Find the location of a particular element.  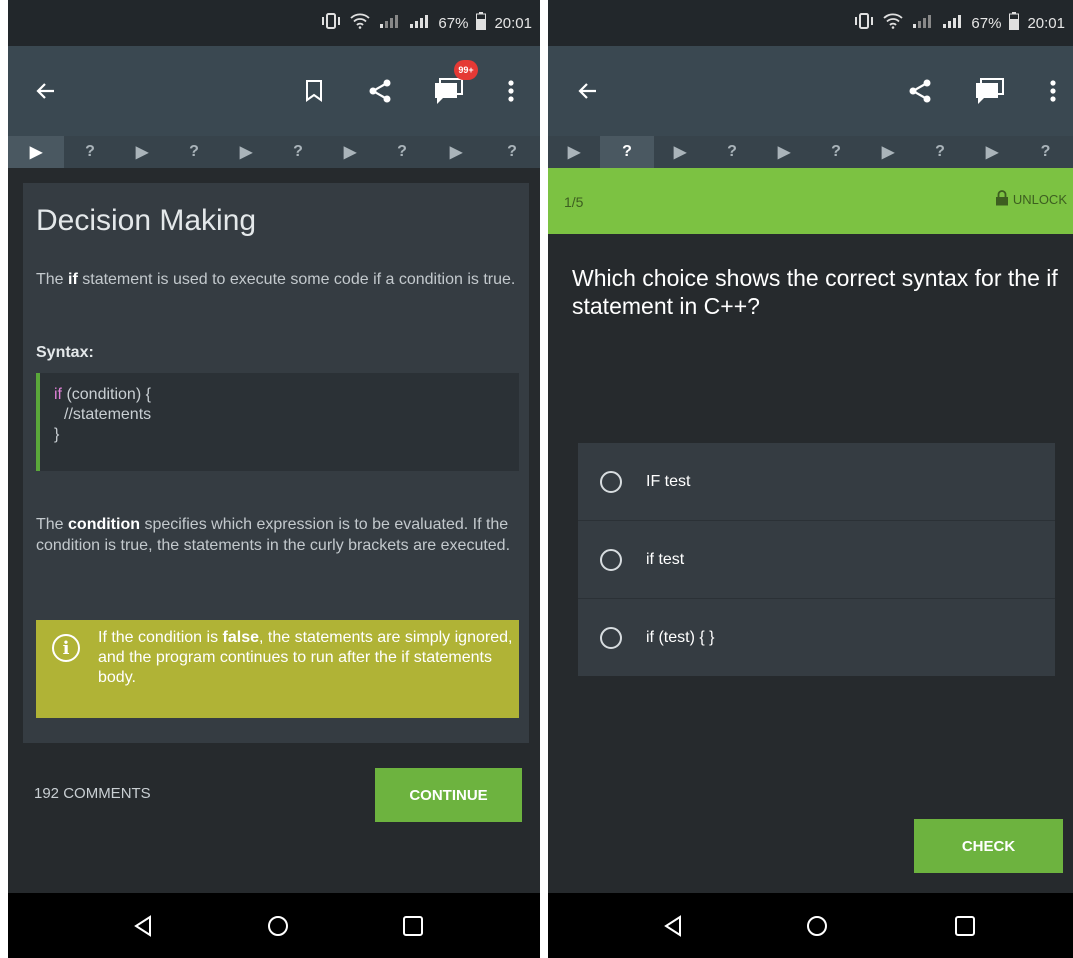

unlock-label: UNLOCK is located at coordinates (1039, 199).